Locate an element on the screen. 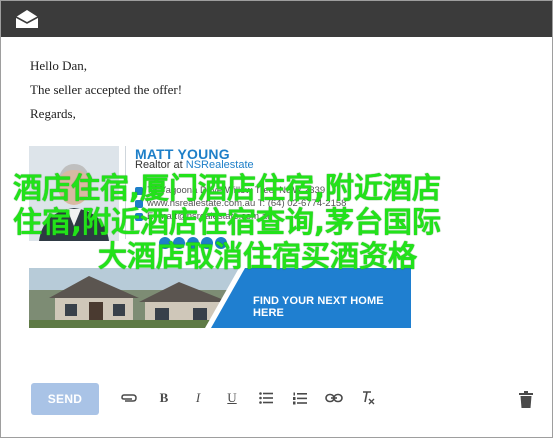 The width and height of the screenshot is (553, 438). signature-banner: FIND YOUR NEXT HOME HERE is located at coordinates (220, 298).